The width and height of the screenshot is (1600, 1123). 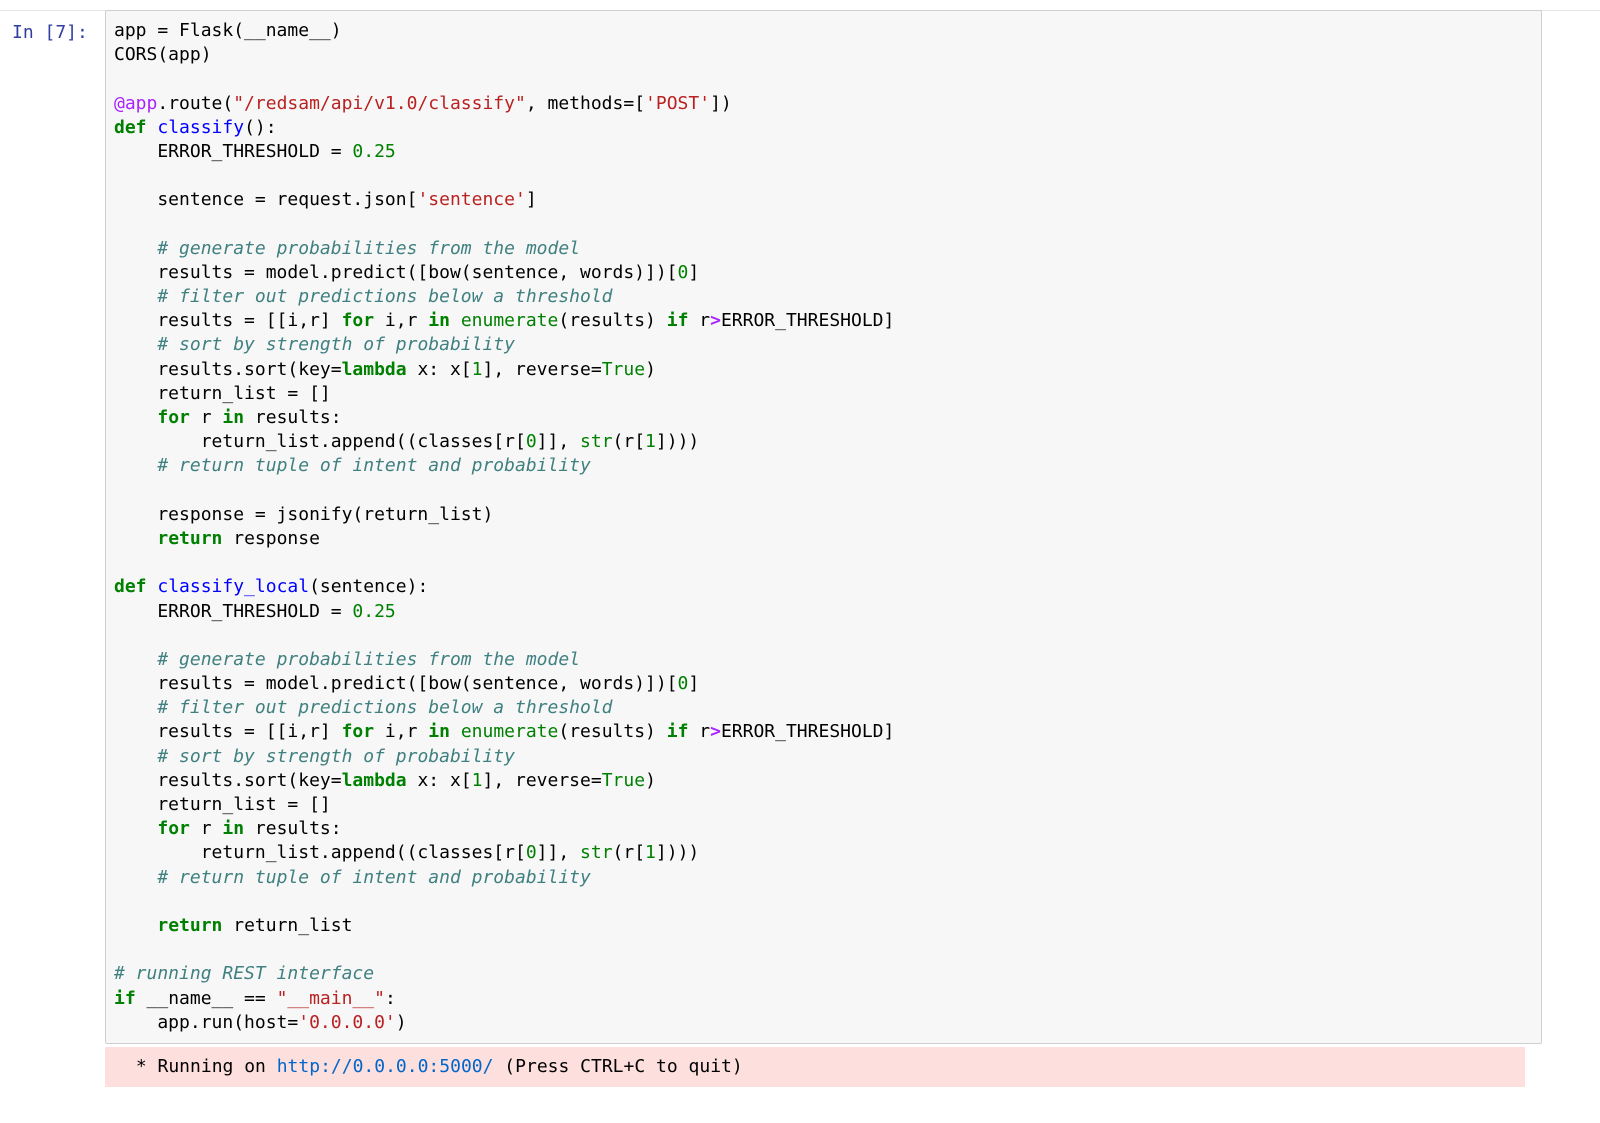 What do you see at coordinates (201, 1066) in the screenshot?
I see `output-prefix: * Running on` at bounding box center [201, 1066].